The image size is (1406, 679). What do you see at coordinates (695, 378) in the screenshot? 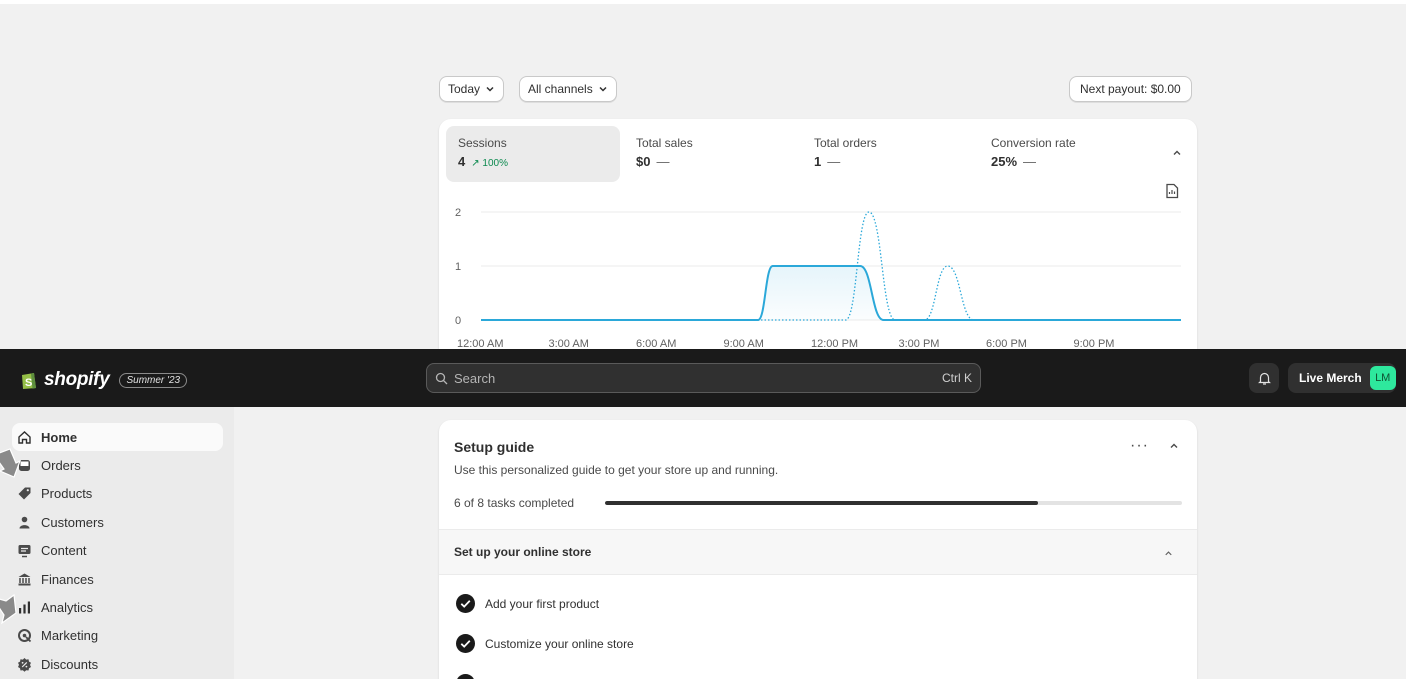
I see `search-input` at bounding box center [695, 378].